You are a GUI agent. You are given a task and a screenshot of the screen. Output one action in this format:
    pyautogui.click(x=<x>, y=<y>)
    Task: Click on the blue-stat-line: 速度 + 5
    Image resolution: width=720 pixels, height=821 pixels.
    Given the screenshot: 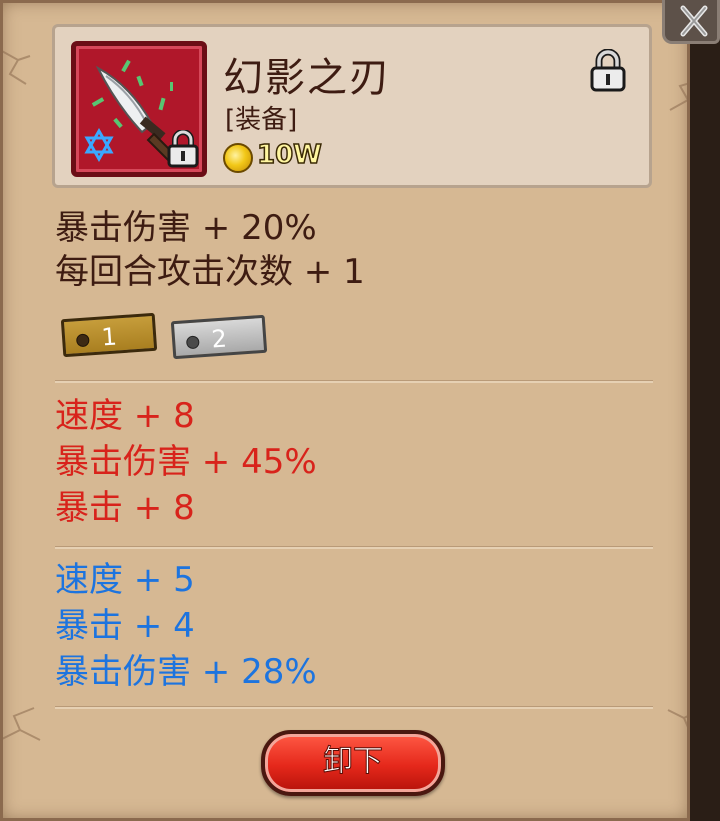 What is the action you would take?
    pyautogui.click(x=125, y=580)
    